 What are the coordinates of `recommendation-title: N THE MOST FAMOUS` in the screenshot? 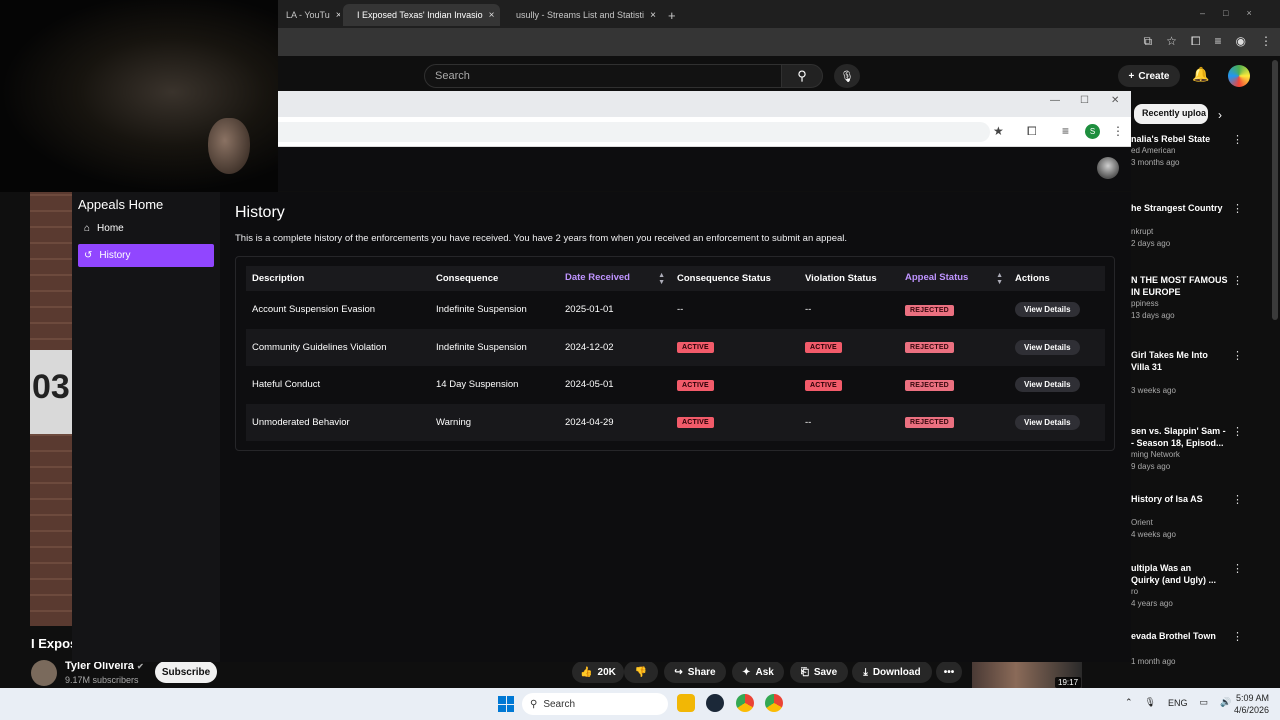 It's located at (1179, 280).